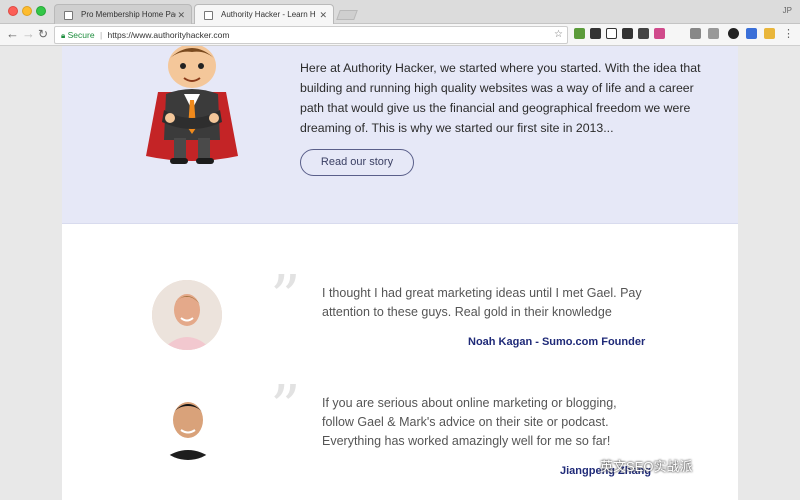 This screenshot has width=800, height=500. What do you see at coordinates (357, 162) in the screenshot?
I see `read-our-story-button: Read our story` at bounding box center [357, 162].